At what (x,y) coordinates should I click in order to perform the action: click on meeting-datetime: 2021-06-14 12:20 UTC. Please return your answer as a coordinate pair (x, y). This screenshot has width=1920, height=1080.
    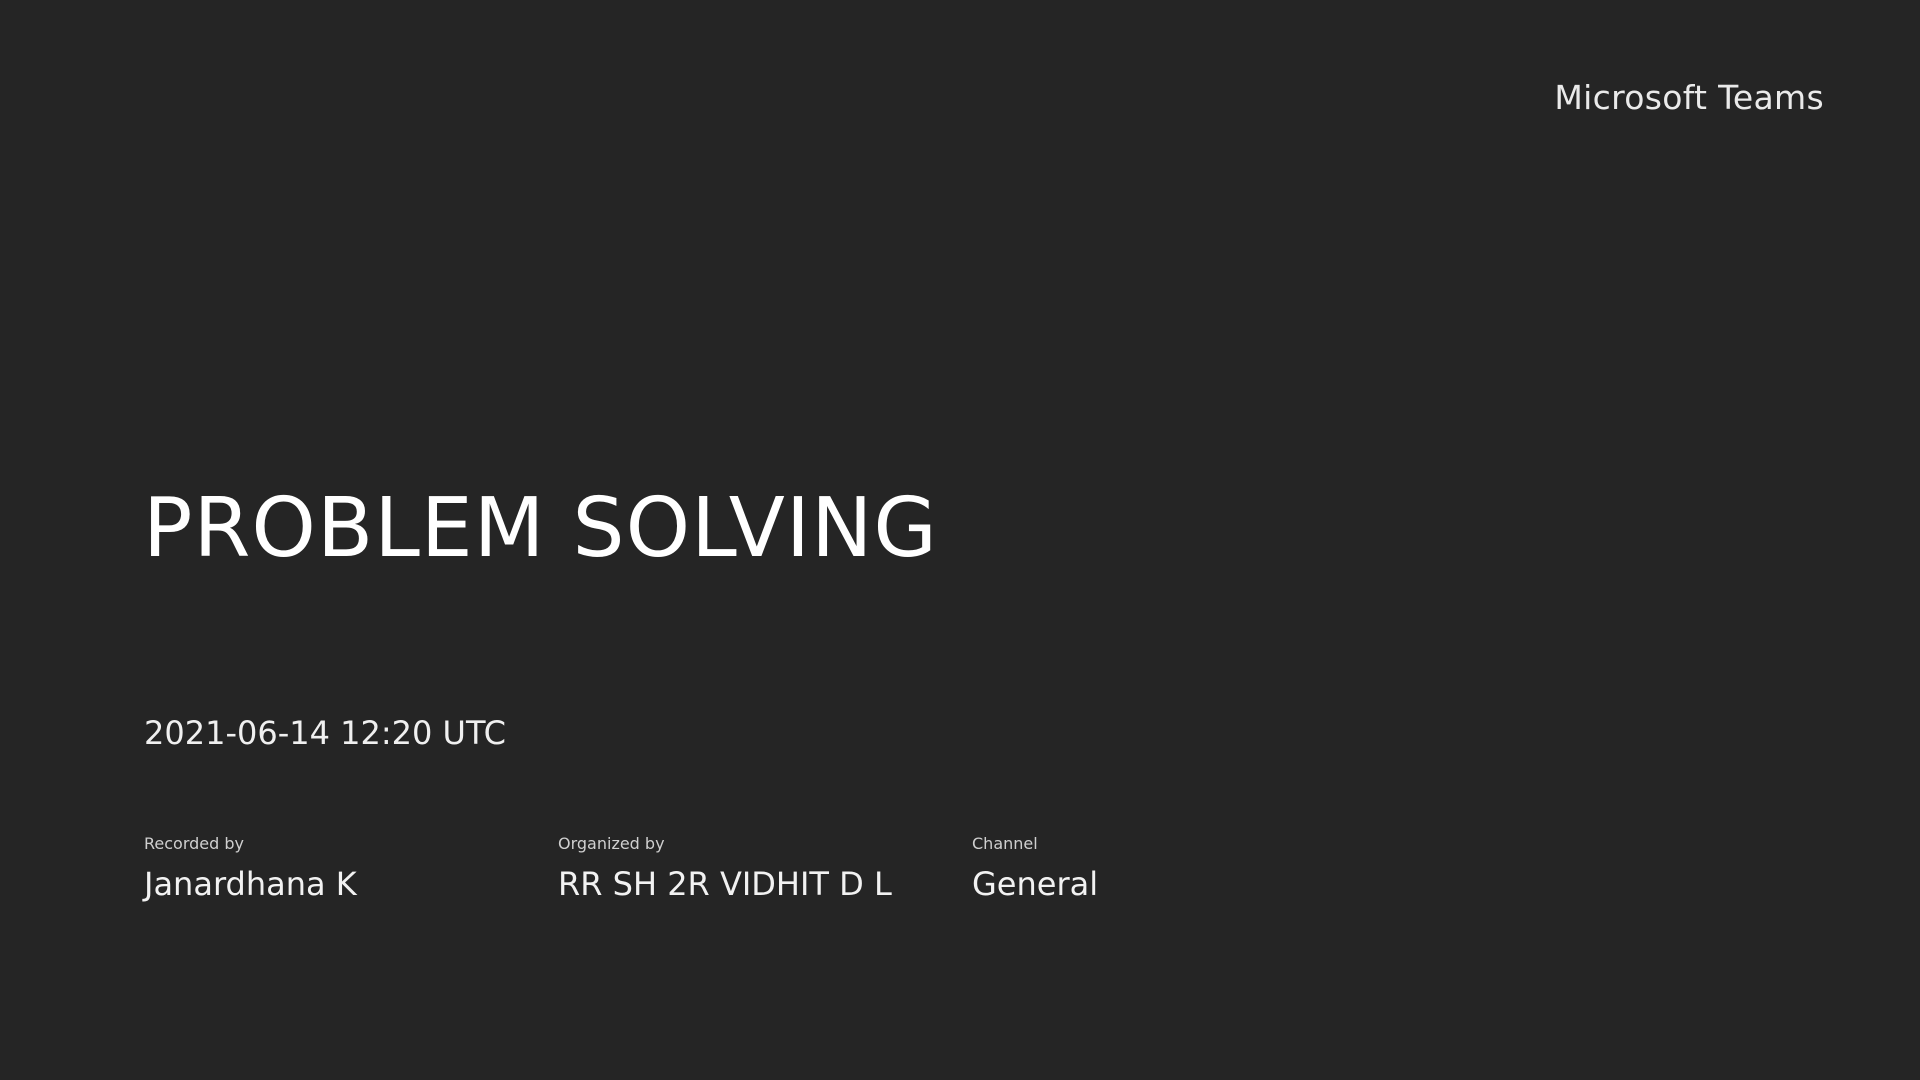
    Looking at the image, I should click on (325, 733).